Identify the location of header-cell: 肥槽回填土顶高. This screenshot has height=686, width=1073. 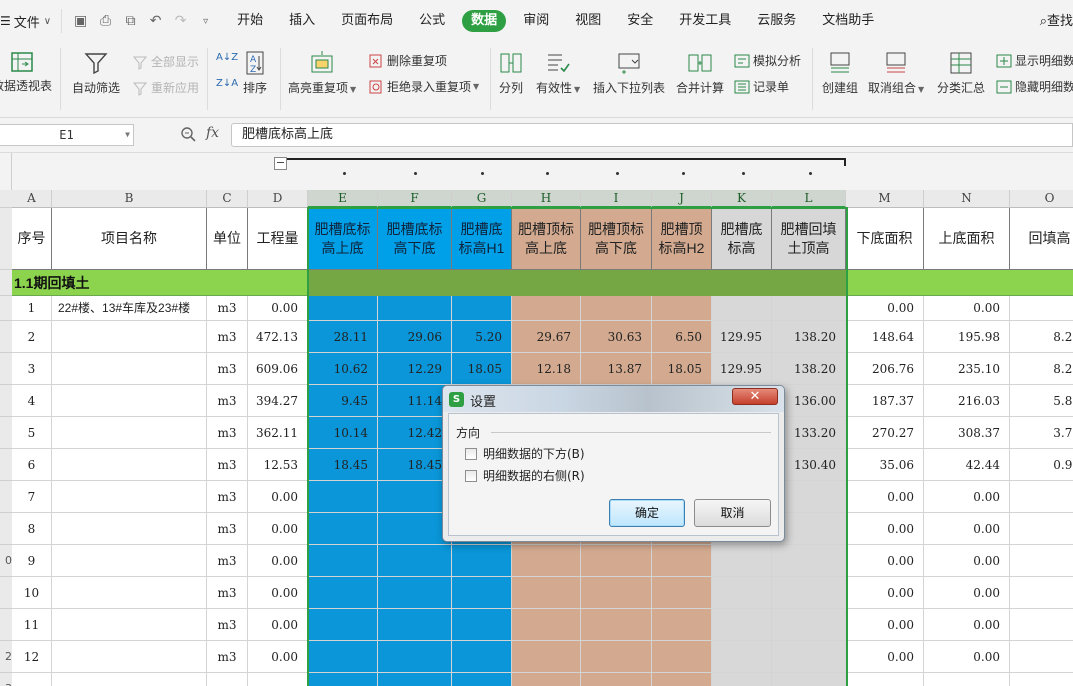
(809, 239).